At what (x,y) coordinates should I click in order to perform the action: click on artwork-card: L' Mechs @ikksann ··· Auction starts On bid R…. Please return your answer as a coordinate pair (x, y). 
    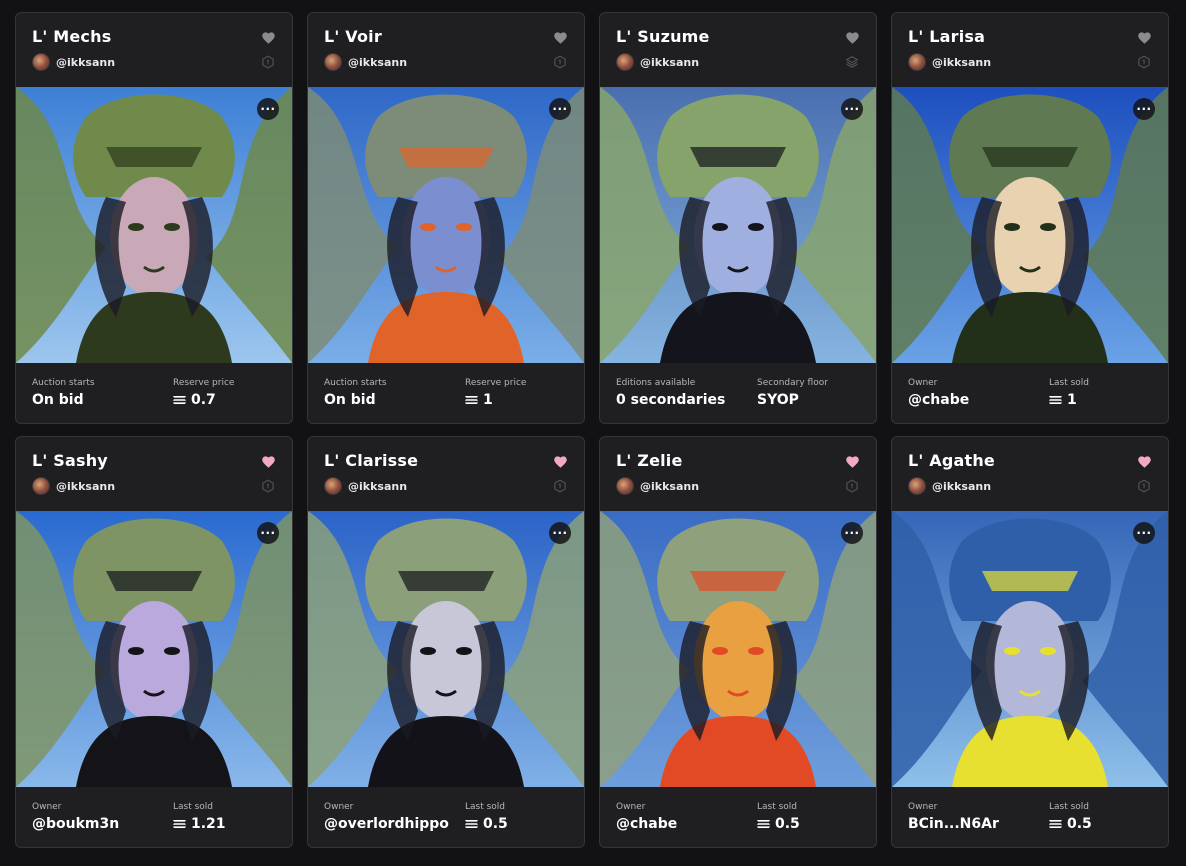
    Looking at the image, I should click on (154, 218).